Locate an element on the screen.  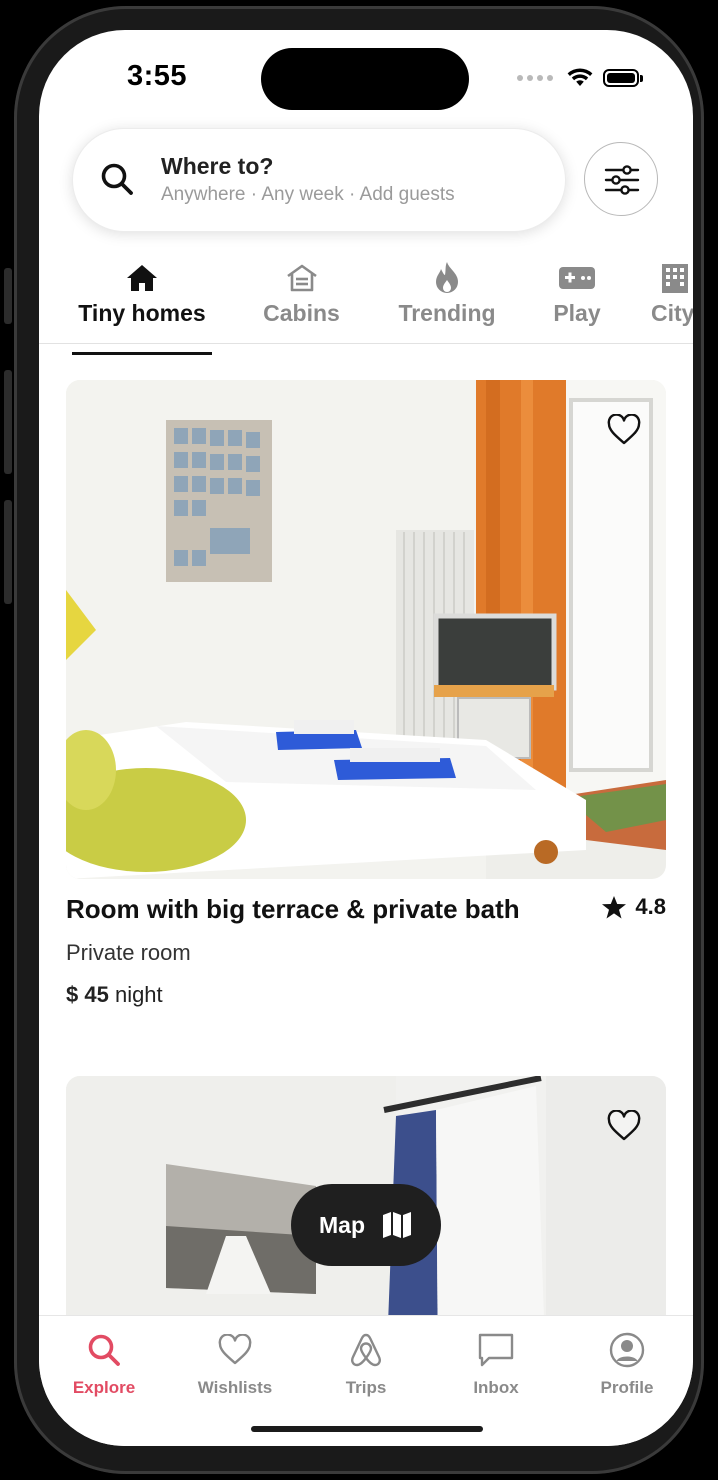
status-time: 3:55 is located at coordinates (157, 76).